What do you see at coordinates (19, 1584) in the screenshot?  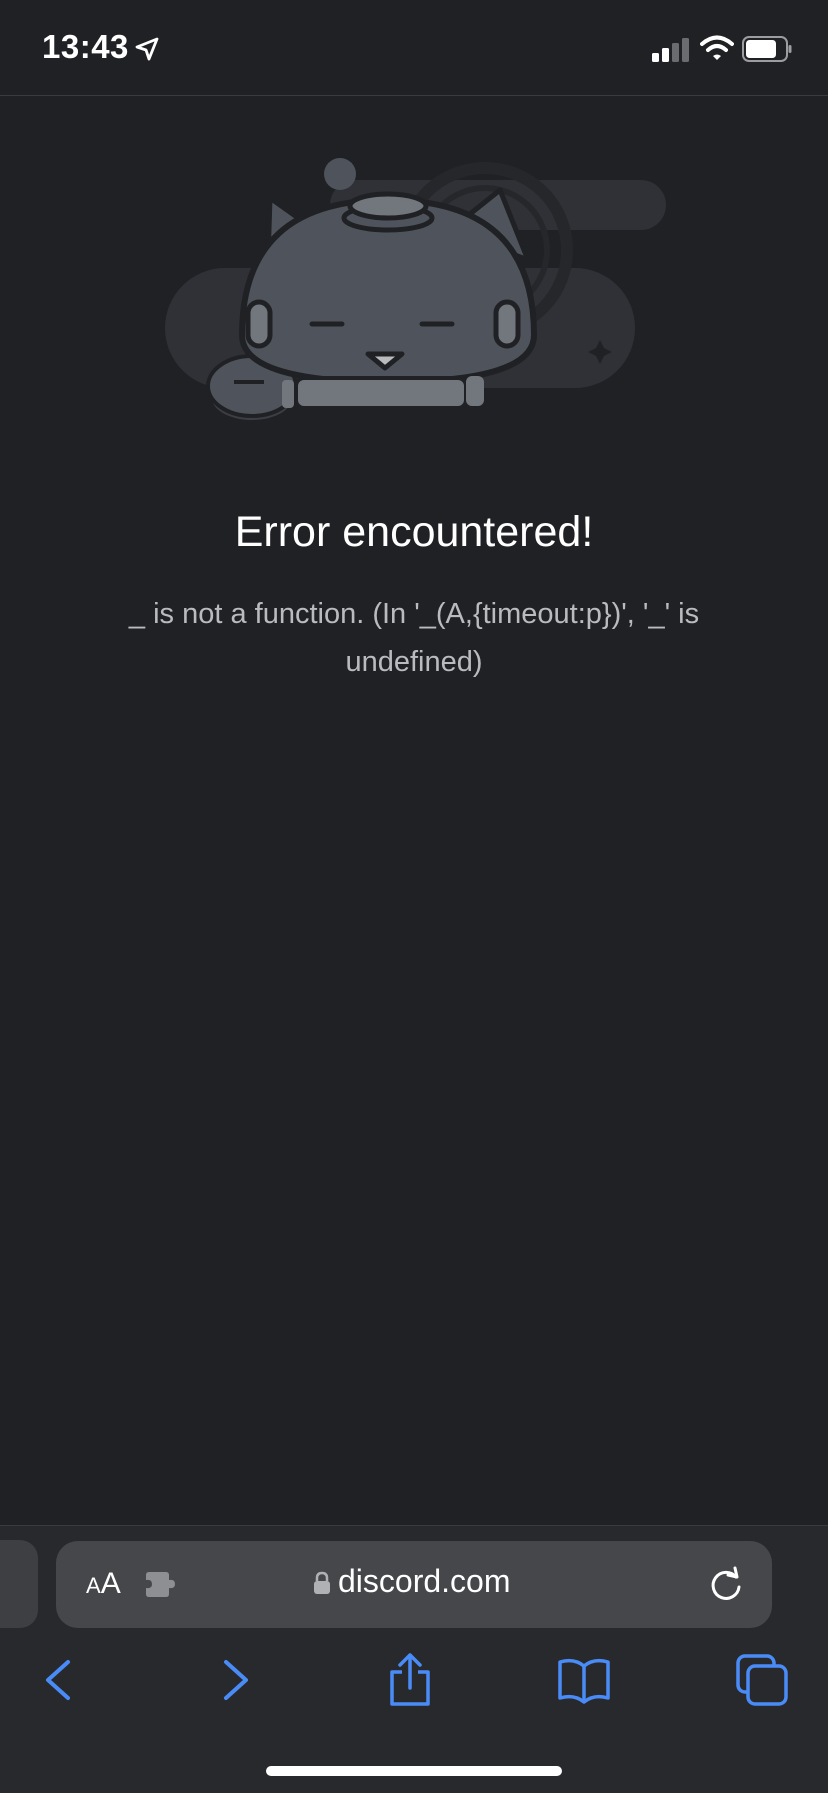 I see `previous-tab-preview` at bounding box center [19, 1584].